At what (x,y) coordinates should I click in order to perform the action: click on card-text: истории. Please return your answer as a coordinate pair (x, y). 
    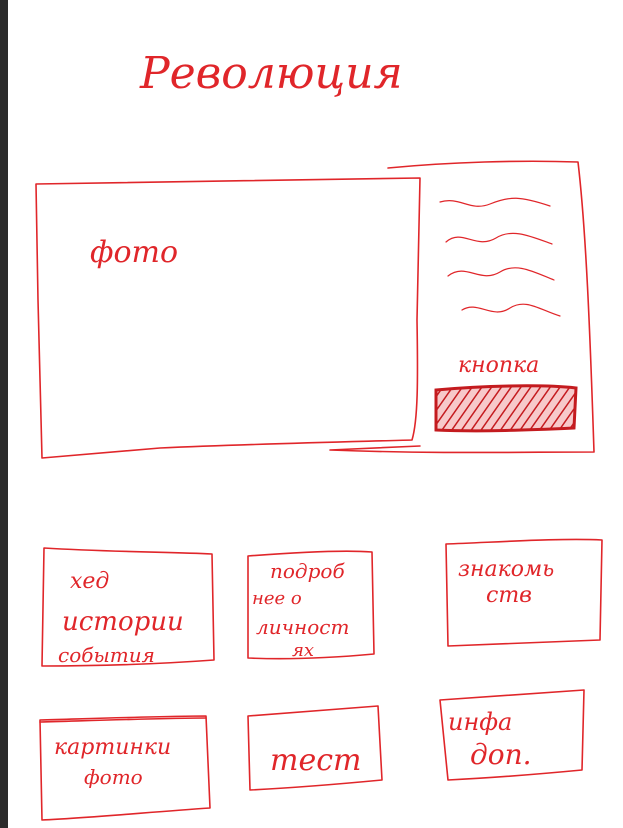
    Looking at the image, I should click on (123, 622).